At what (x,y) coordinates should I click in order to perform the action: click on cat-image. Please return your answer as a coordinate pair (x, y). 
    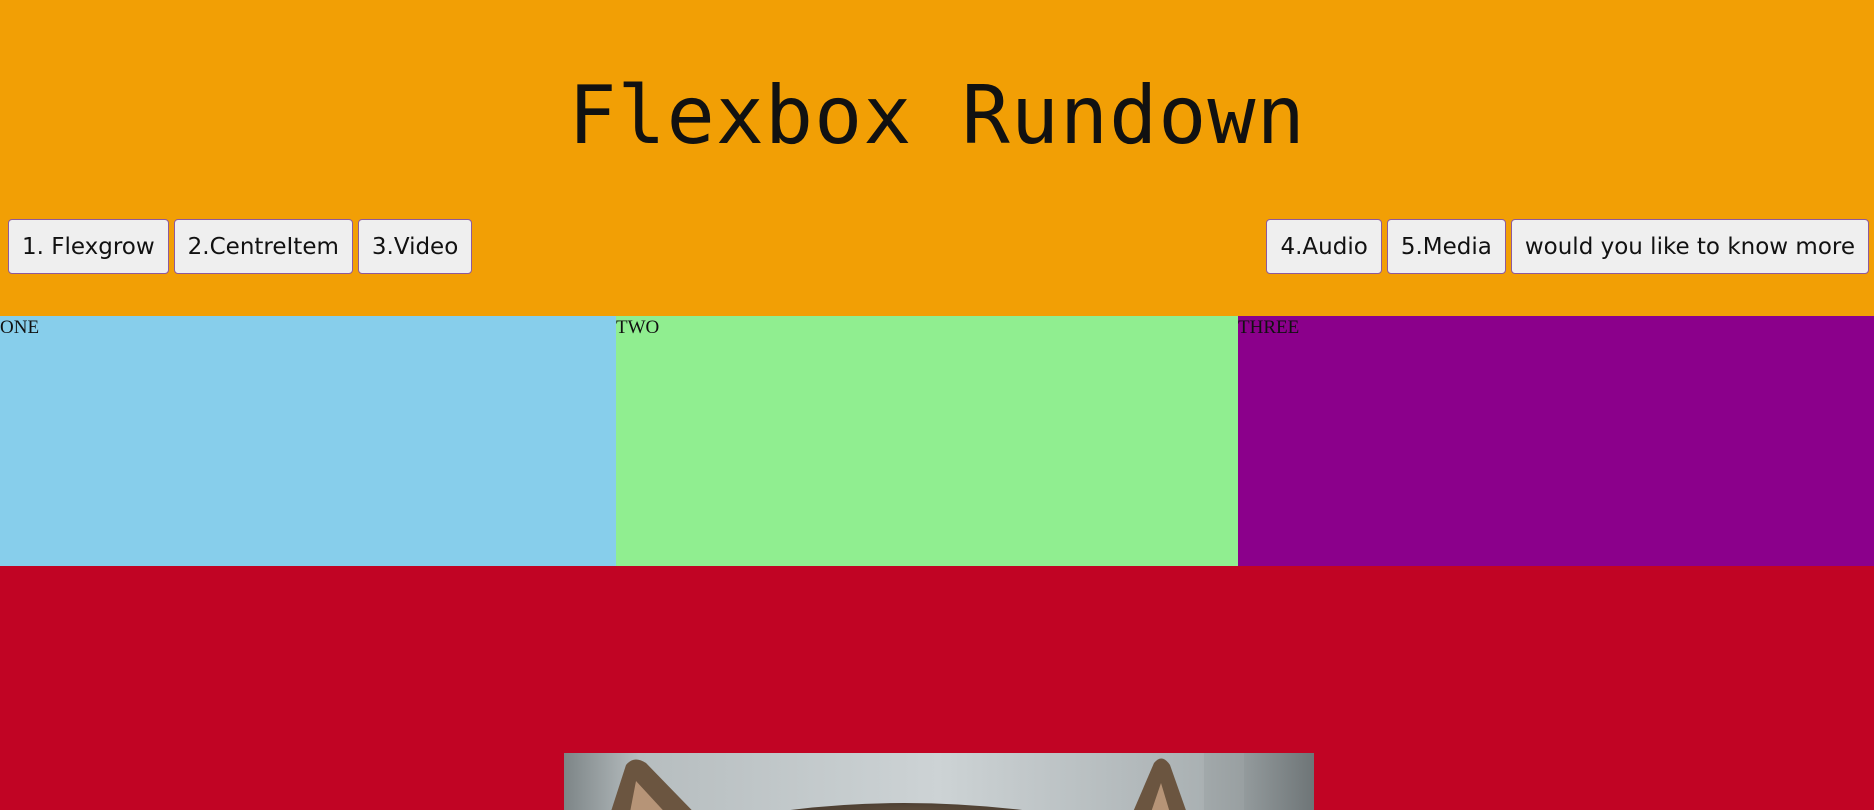
    Looking at the image, I should click on (939, 781).